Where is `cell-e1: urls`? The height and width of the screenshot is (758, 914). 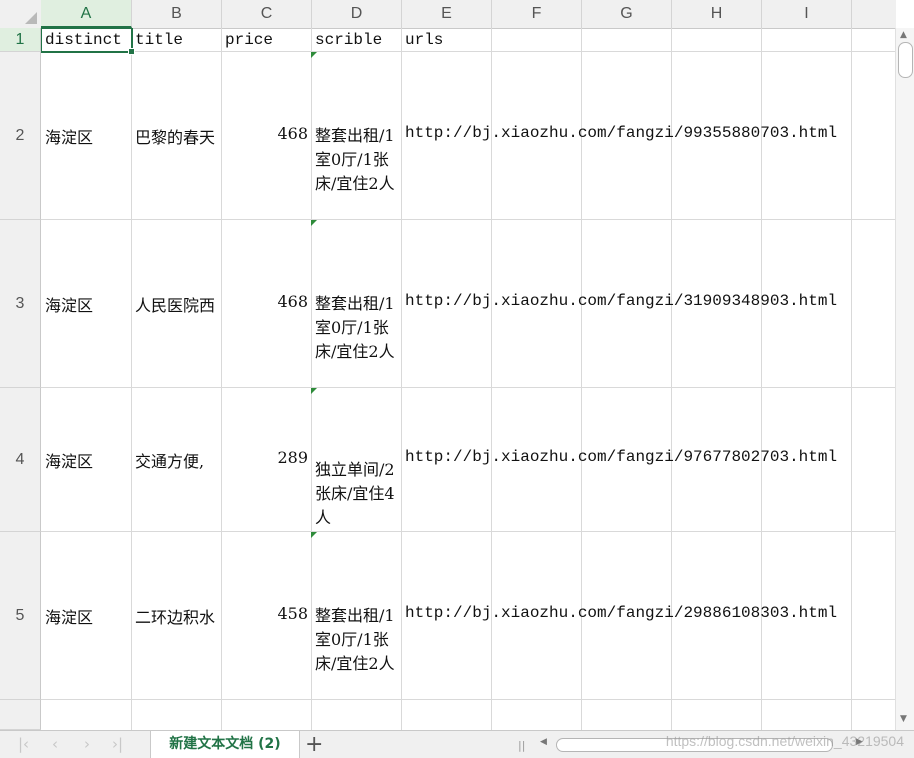
cell-e1: urls is located at coordinates (448, 40).